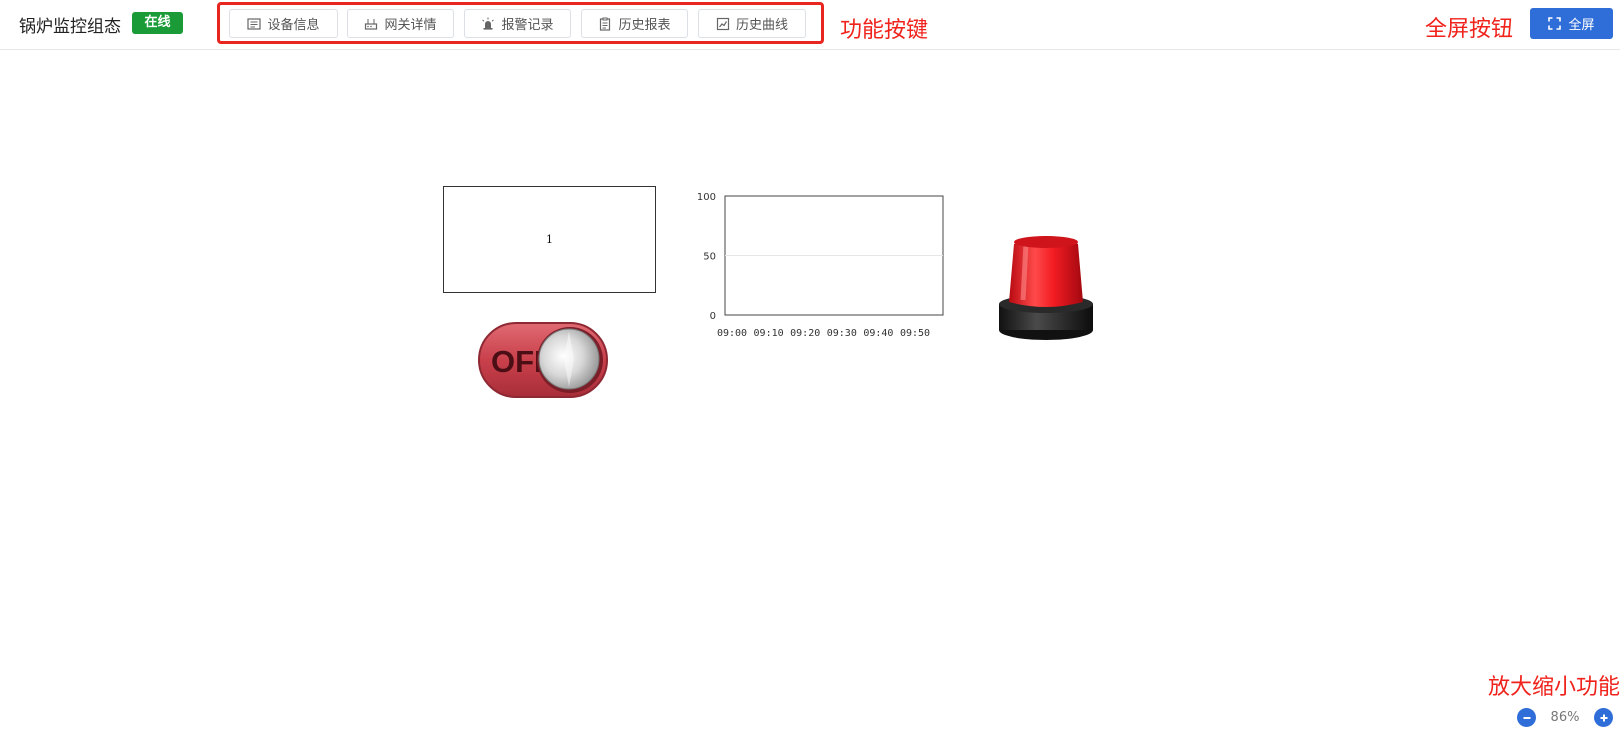 The image size is (1620, 729). I want to click on gateway-details-button: 网关详情, so click(400, 23).